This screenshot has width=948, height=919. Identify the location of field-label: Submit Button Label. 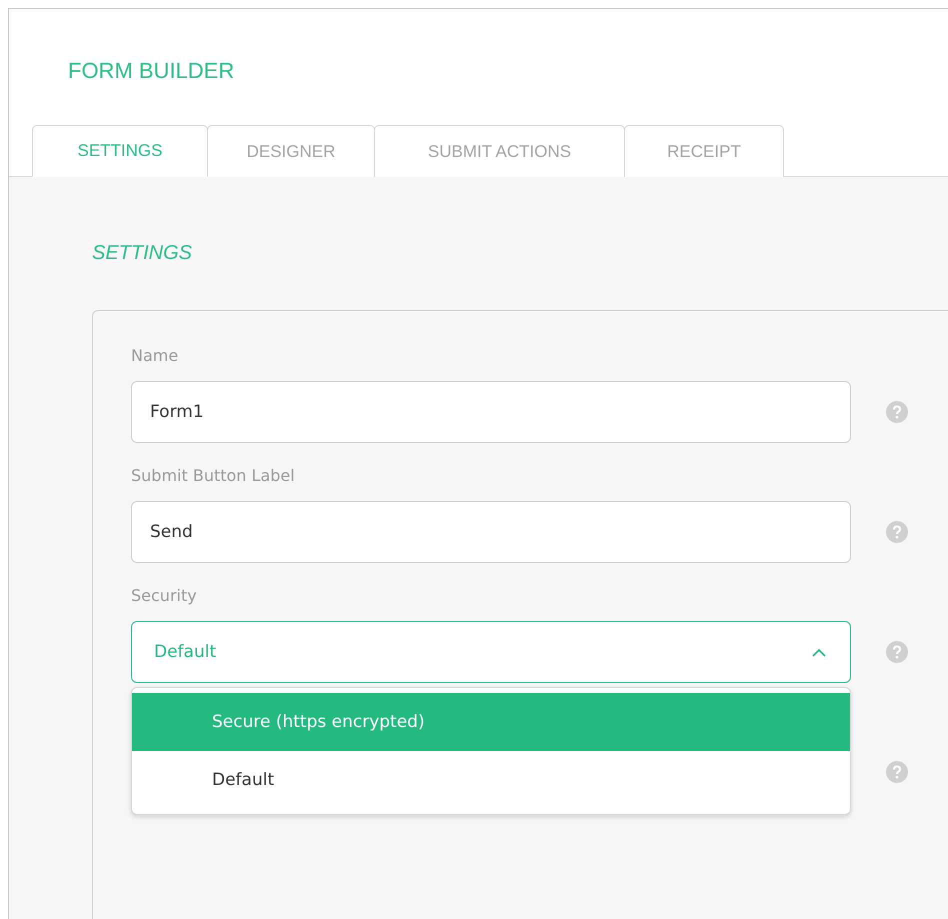
(213, 476).